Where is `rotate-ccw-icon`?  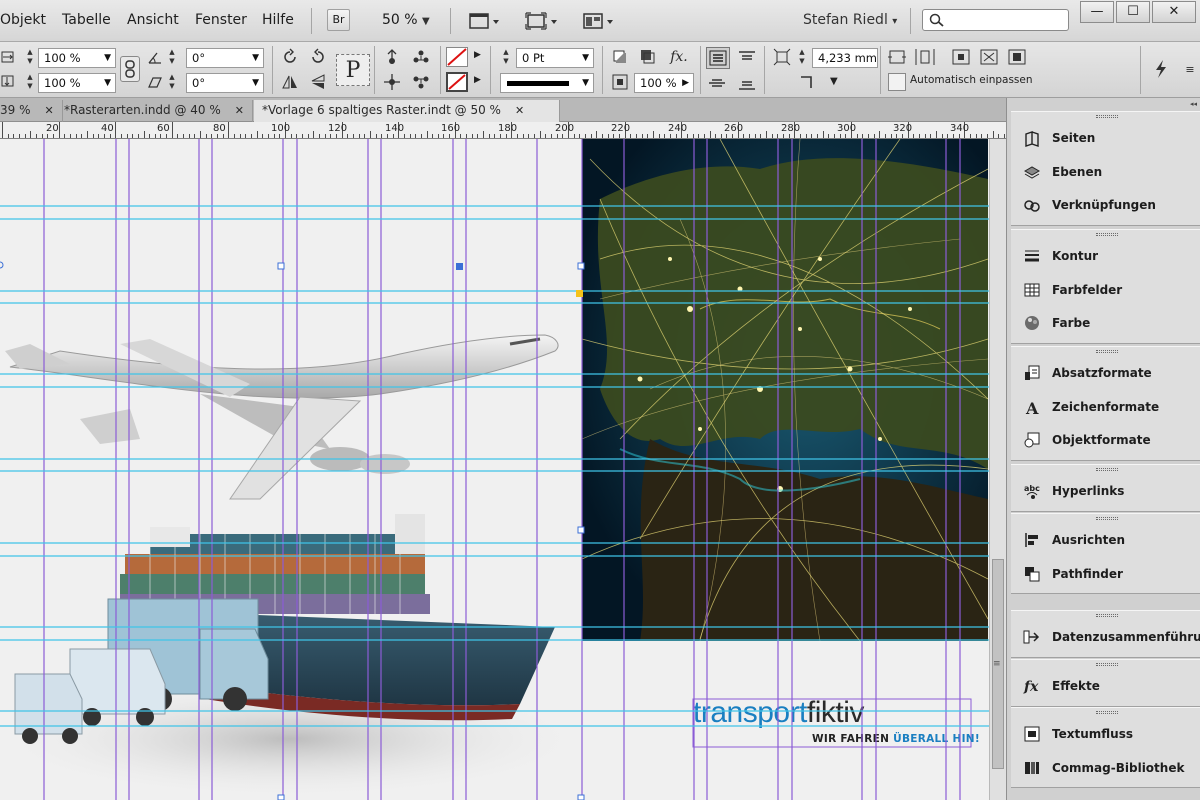
rotate-ccw-icon is located at coordinates (318, 57).